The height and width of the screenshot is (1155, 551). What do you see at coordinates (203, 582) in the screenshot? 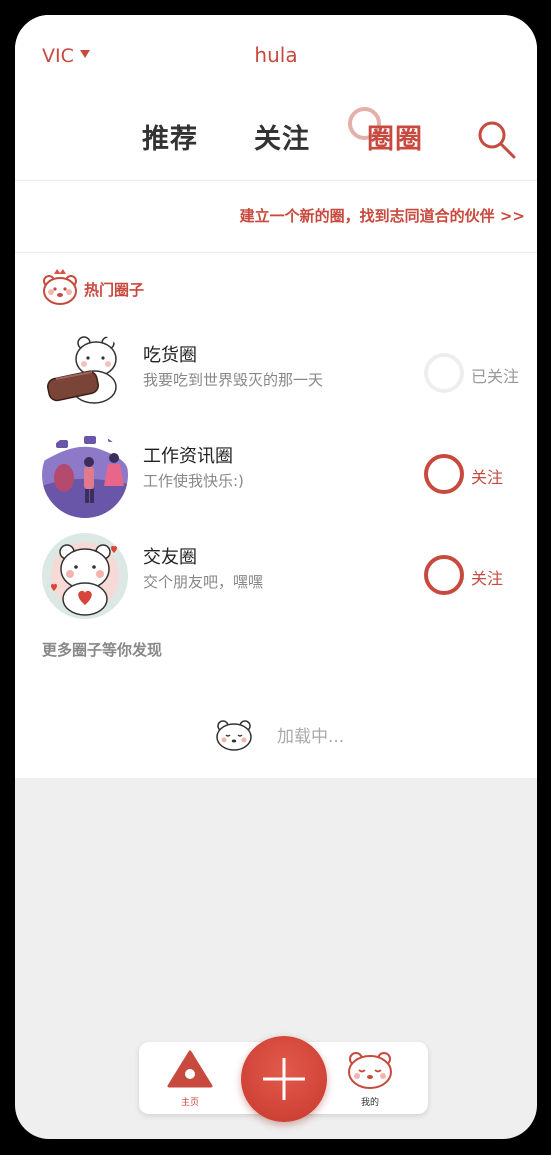
I see `circle-description: 交个朋友吧，嘿嘿` at bounding box center [203, 582].